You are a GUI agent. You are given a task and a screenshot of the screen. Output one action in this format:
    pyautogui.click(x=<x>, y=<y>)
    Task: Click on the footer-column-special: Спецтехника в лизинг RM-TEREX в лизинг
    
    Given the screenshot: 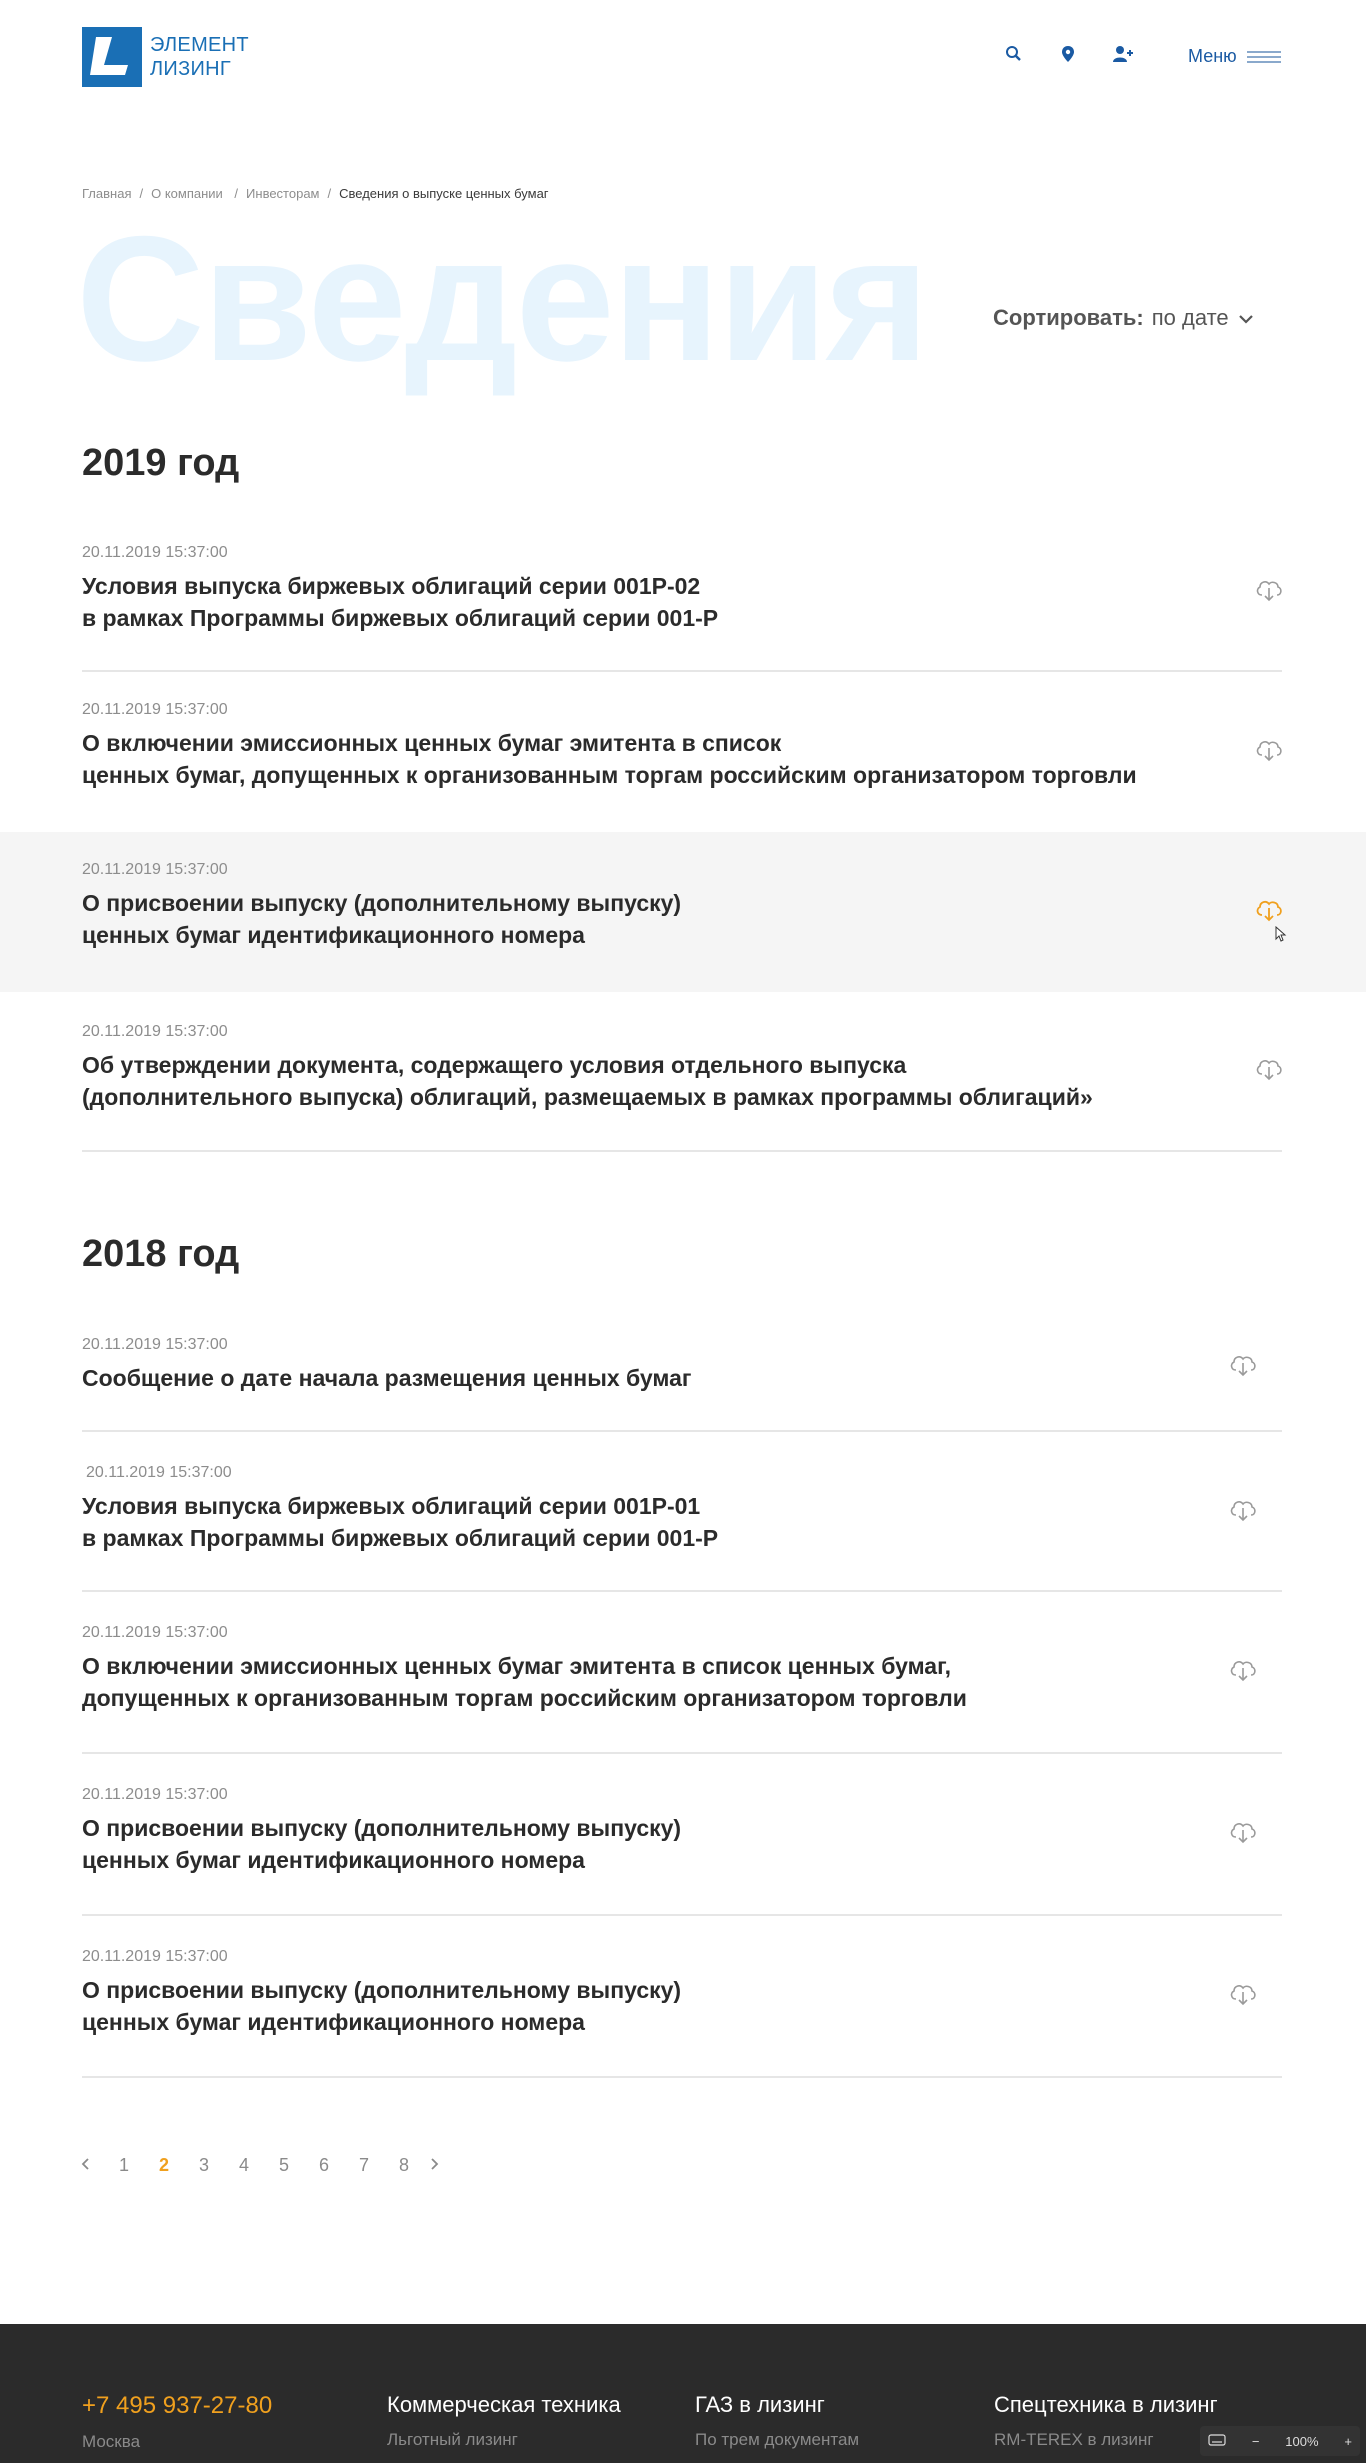 What is the action you would take?
    pyautogui.click(x=1106, y=2421)
    